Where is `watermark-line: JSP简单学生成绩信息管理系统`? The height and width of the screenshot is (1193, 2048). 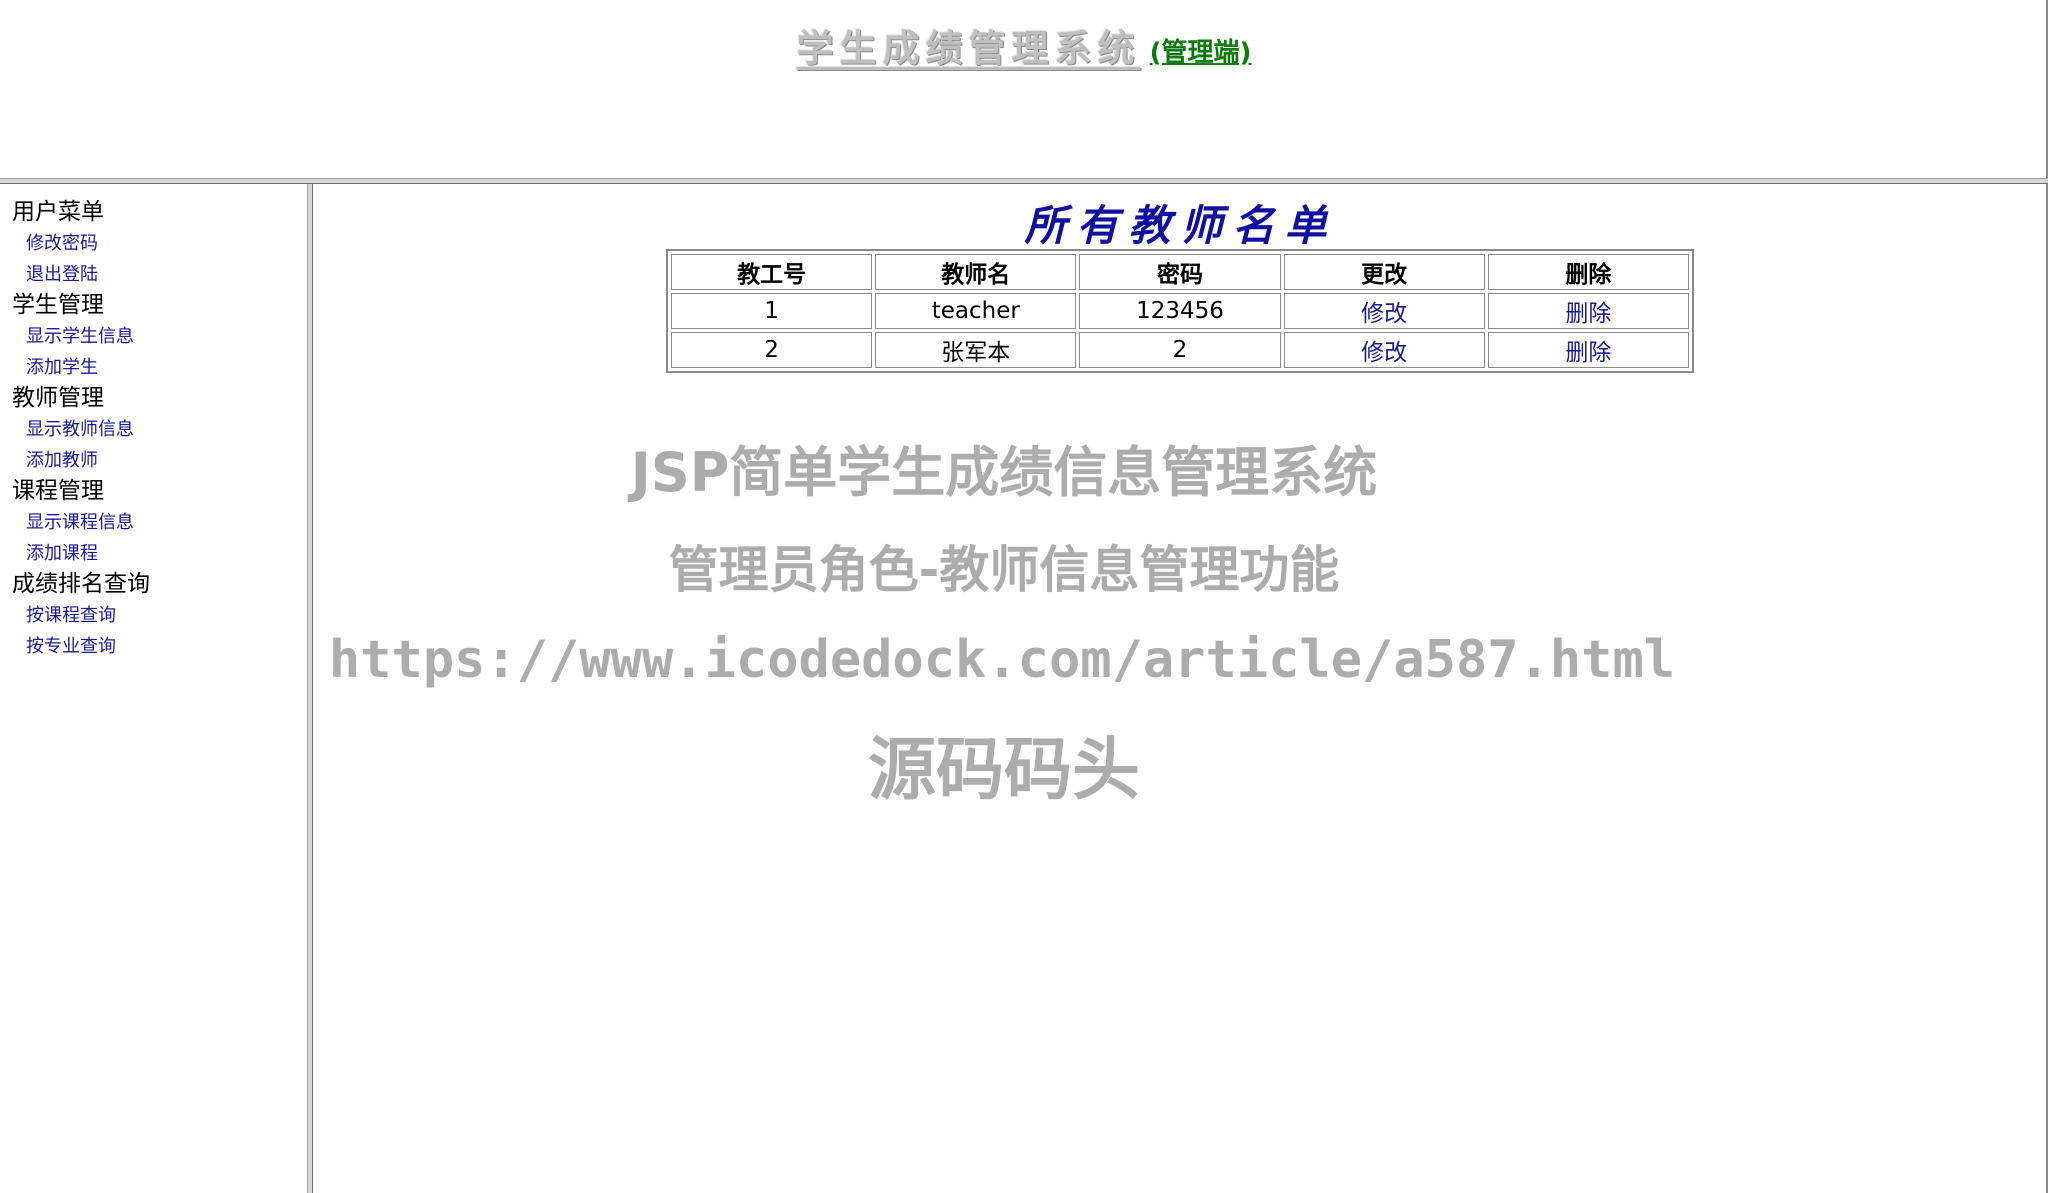 watermark-line: JSP简单学生成绩信息管理系统 is located at coordinates (1004, 472).